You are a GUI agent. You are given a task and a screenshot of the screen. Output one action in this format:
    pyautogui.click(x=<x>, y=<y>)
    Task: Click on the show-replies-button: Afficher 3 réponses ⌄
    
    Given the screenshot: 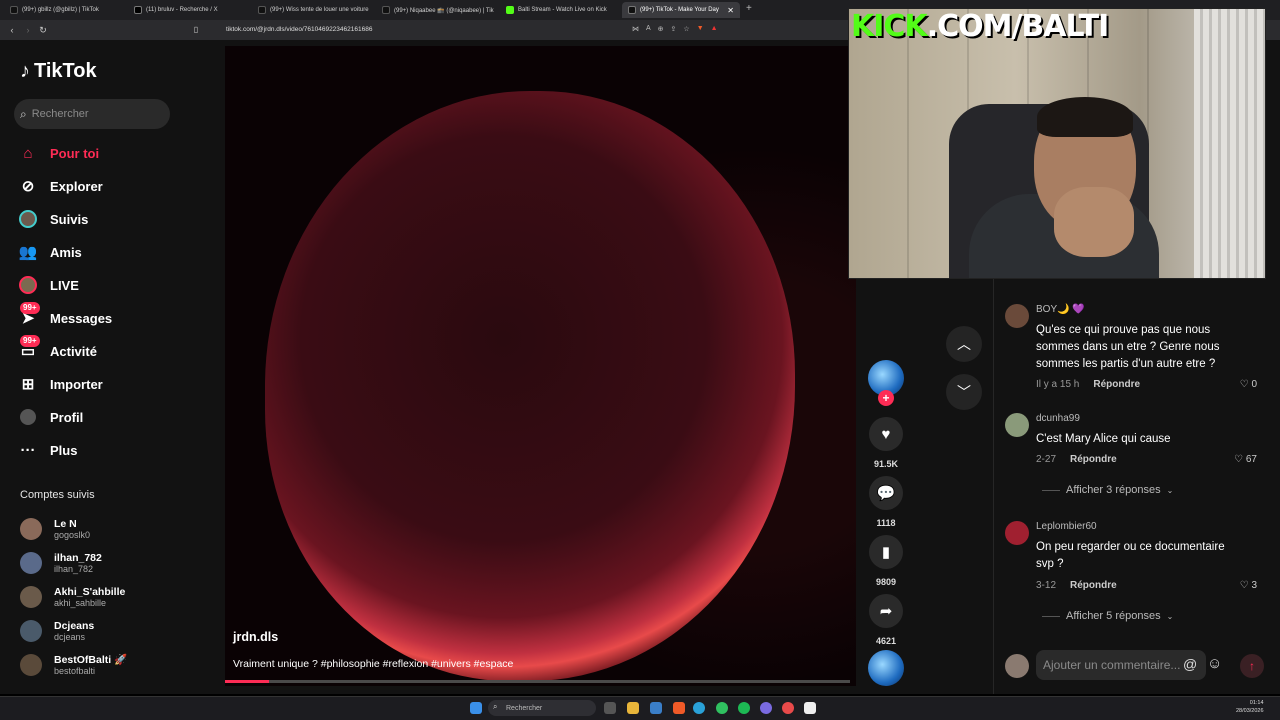 What is the action you would take?
    pyautogui.click(x=1107, y=490)
    